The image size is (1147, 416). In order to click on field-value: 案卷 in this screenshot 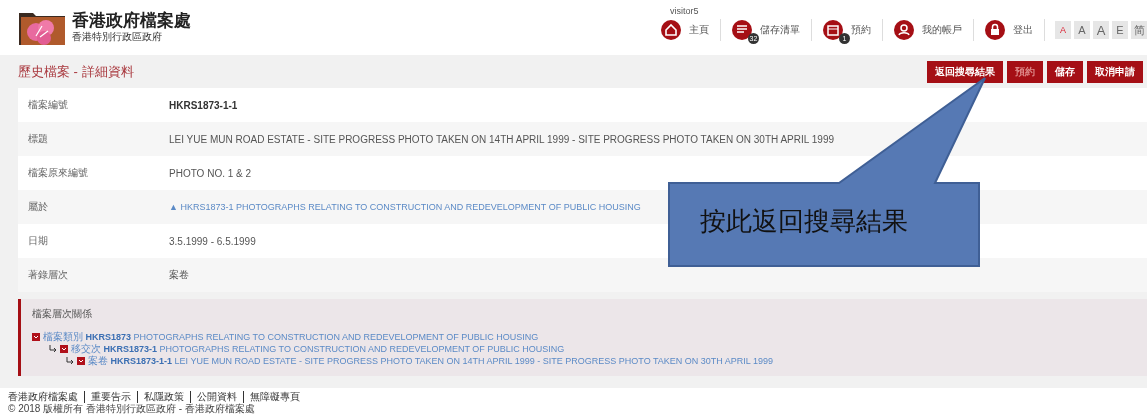, I will do `click(179, 275)`.